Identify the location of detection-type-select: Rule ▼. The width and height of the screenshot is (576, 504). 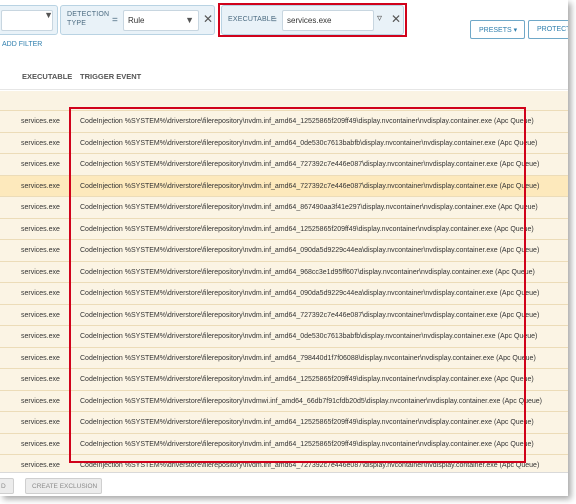
(161, 20).